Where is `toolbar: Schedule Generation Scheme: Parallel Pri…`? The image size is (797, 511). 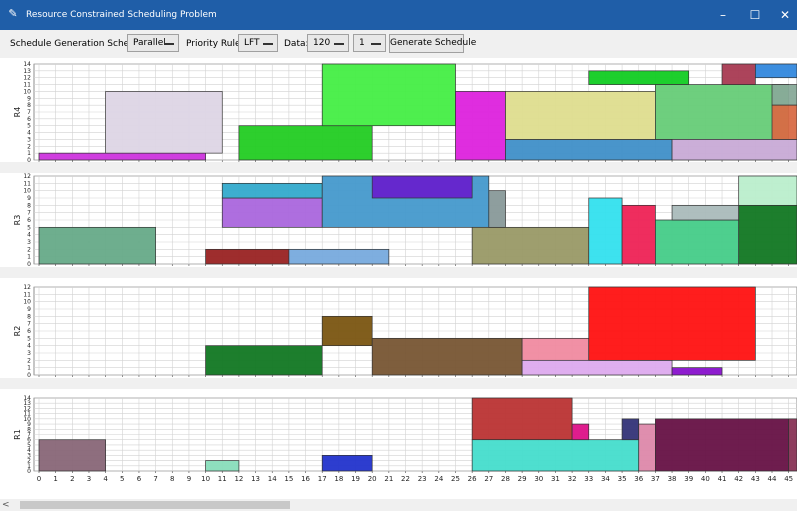
toolbar: Schedule Generation Scheme: Parallel Pri… is located at coordinates (398, 44).